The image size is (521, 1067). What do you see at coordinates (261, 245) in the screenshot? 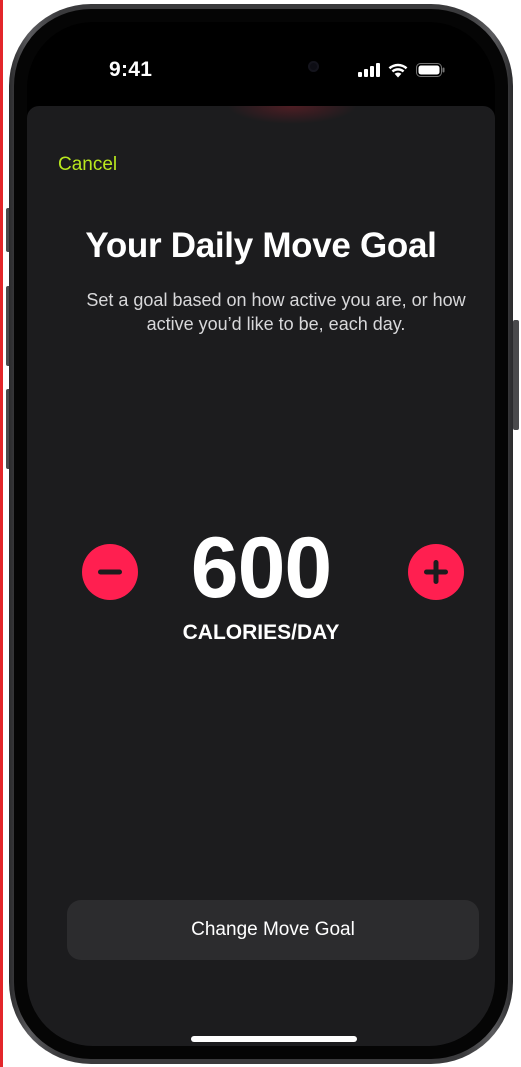
I see `page-title: Your Daily Move Goal` at bounding box center [261, 245].